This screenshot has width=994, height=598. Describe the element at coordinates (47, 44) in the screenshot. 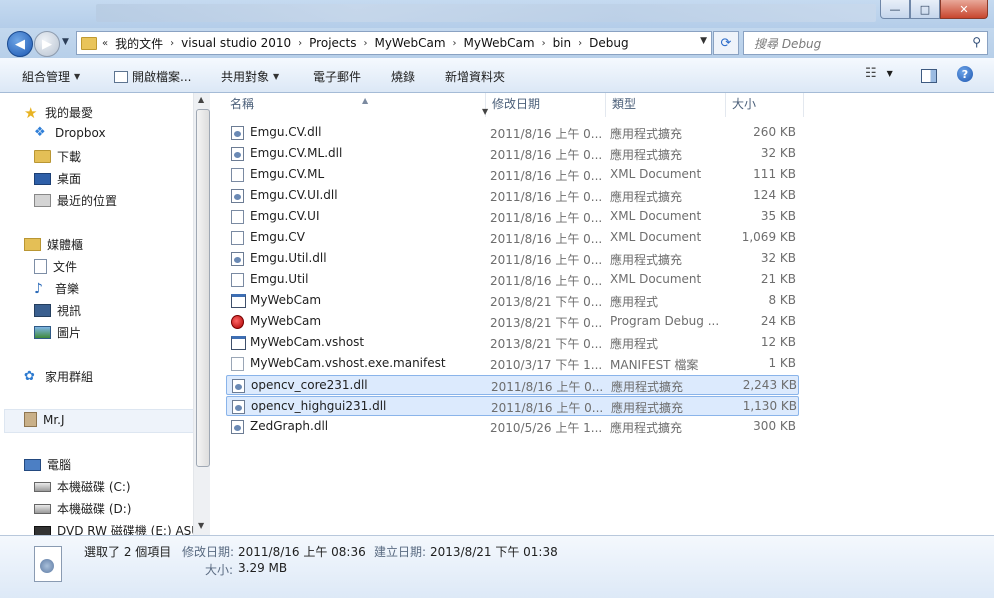

I see `forward-button: ▶` at that location.